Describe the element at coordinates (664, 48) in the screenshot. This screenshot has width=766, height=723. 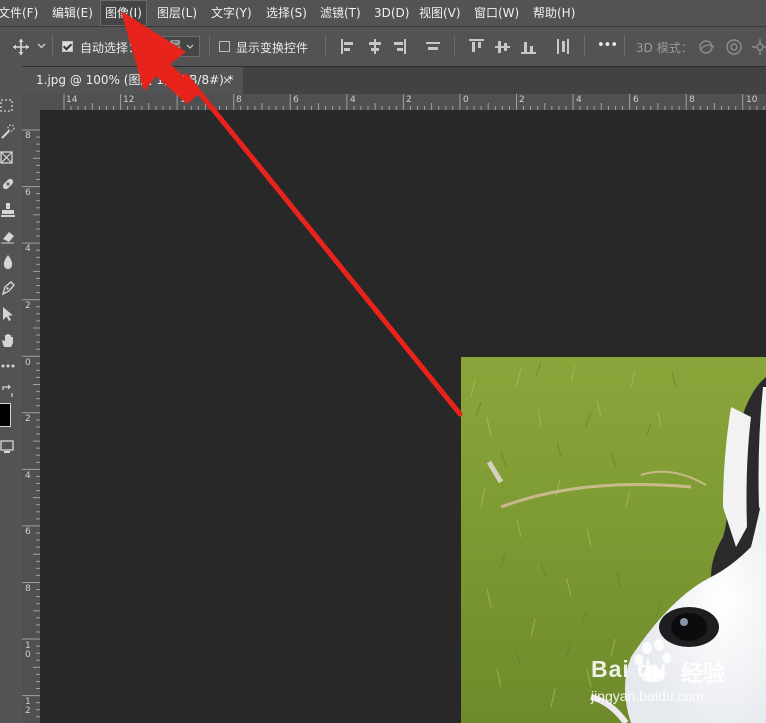
I see `3d-mode-label: 3D 模式：` at that location.